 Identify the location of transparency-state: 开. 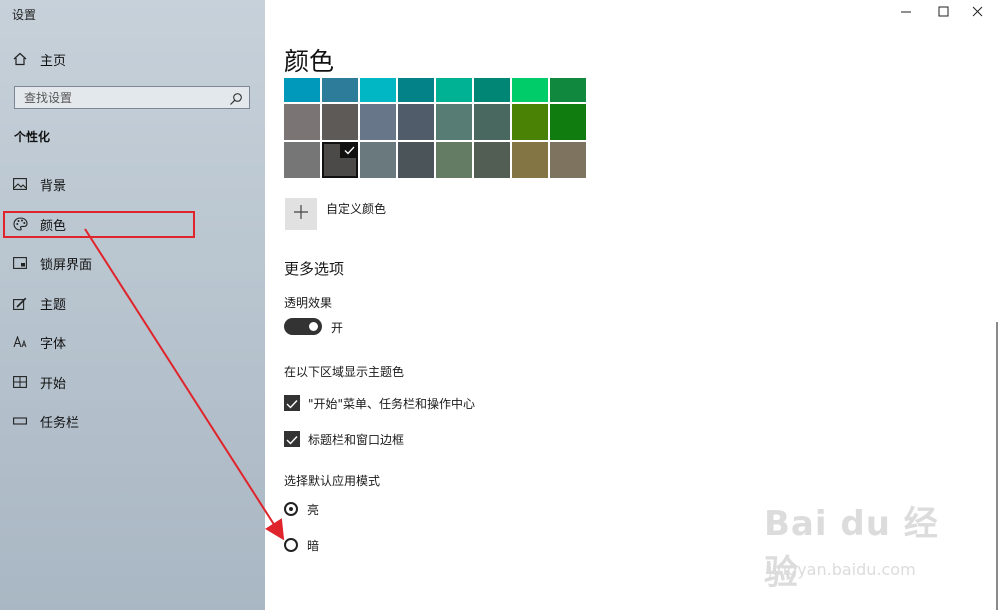
(337, 328).